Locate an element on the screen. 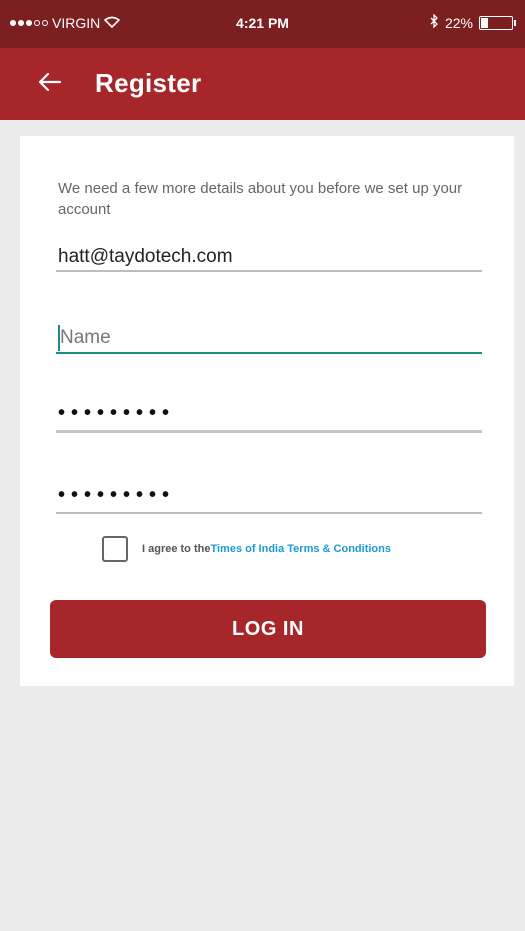  bluetooth-icon is located at coordinates (434, 22).